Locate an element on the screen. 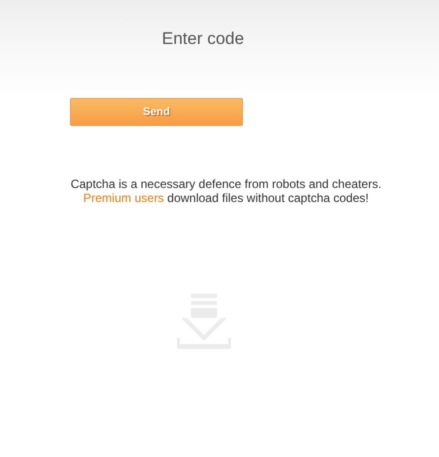 This screenshot has height=457, width=439. premium-users-link: Premium users is located at coordinates (123, 198).